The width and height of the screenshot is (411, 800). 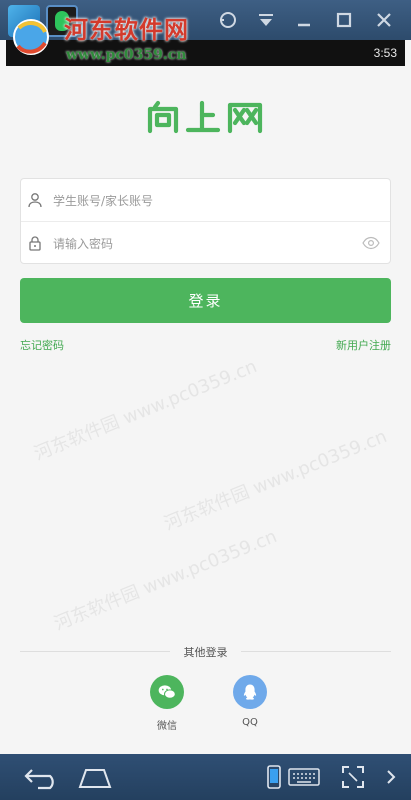 What do you see at coordinates (126, 29) in the screenshot?
I see `watermark-title: 河东软件网` at bounding box center [126, 29].